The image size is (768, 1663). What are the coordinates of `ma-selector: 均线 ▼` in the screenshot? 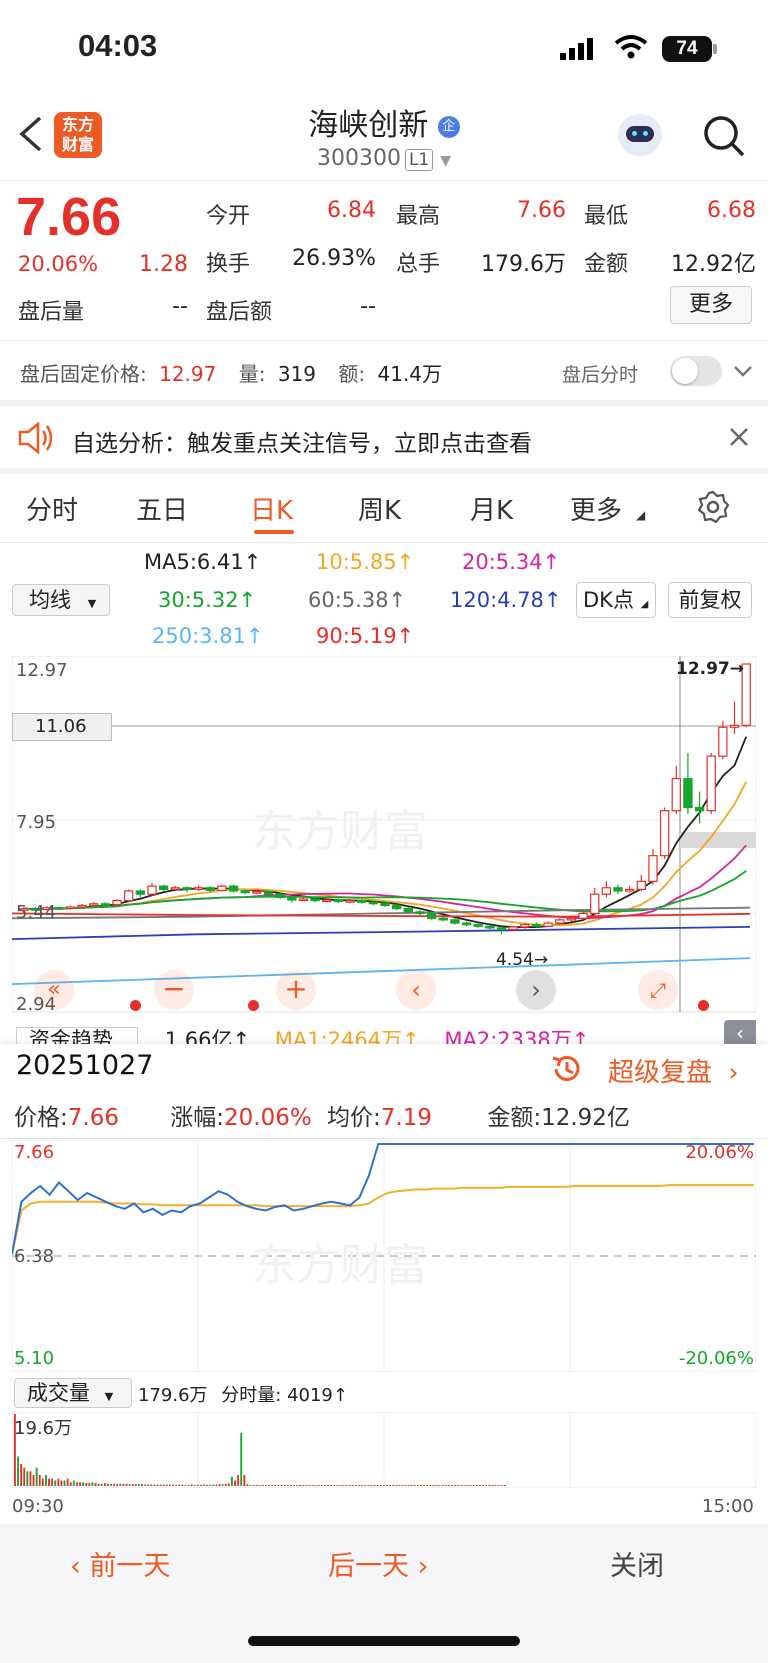 It's located at (61, 600).